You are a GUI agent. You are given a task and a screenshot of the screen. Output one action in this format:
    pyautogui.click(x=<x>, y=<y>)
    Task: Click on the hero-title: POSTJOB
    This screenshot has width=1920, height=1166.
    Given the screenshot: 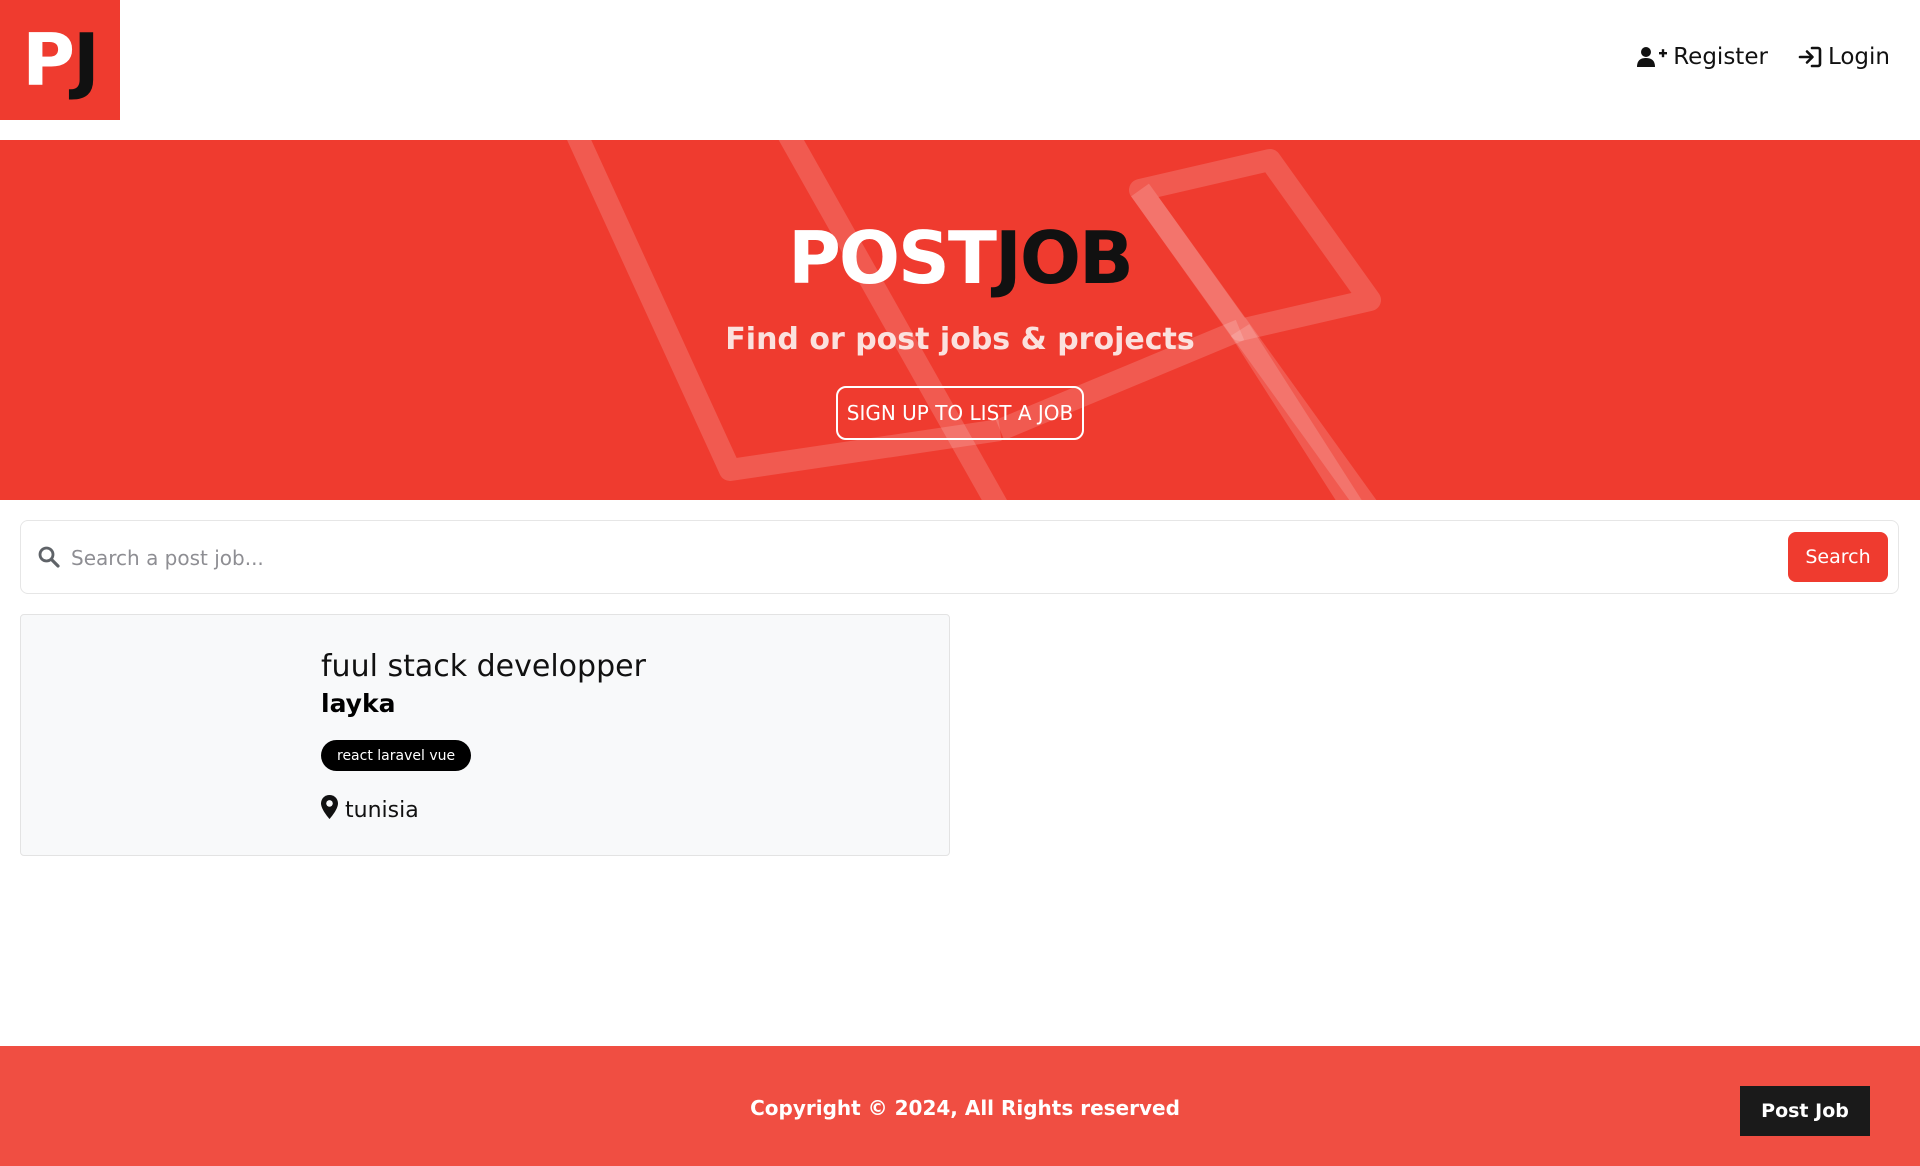 What is the action you would take?
    pyautogui.click(x=960, y=258)
    